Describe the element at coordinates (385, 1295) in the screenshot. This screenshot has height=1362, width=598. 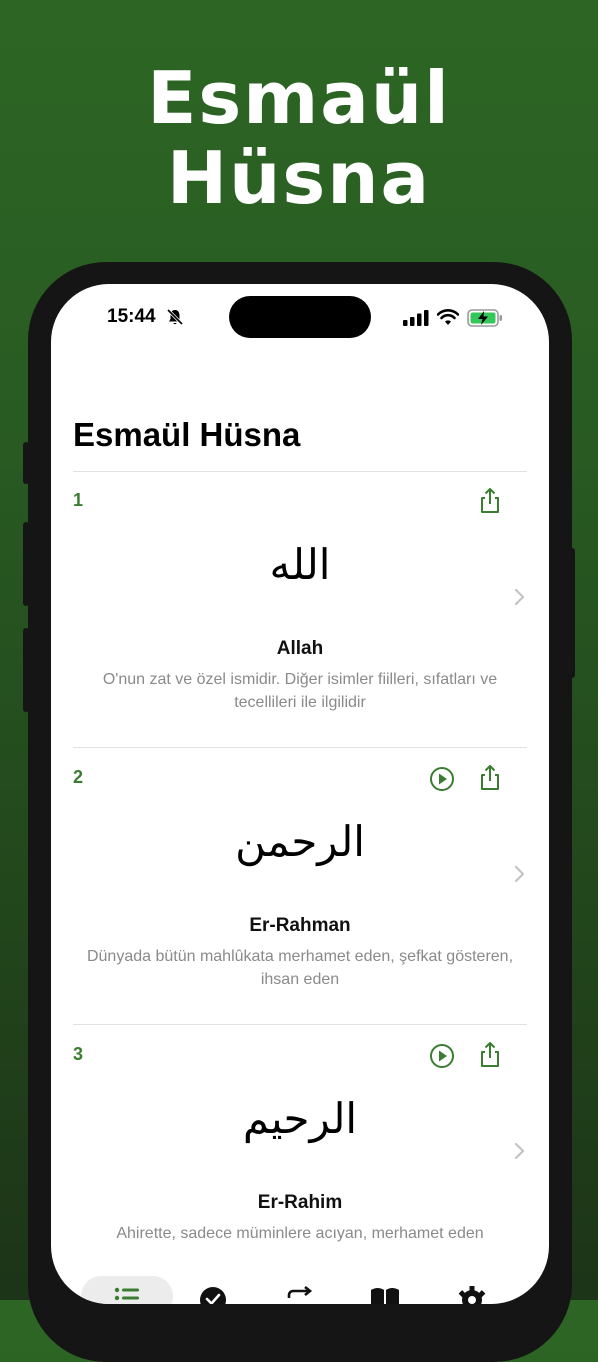
I see `tab-book` at that location.